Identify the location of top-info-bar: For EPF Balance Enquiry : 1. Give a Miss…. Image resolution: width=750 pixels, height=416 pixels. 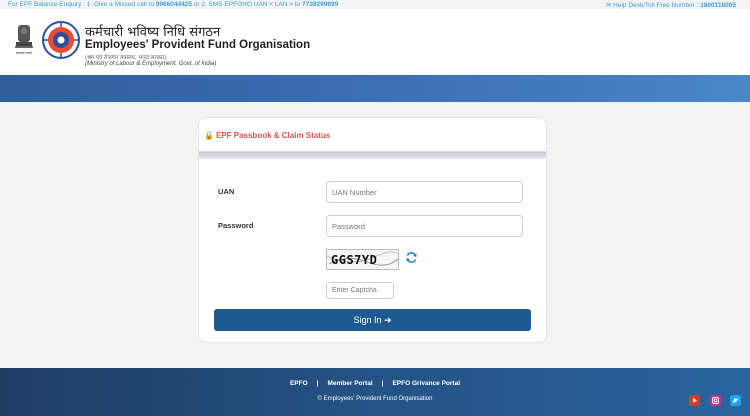
(375, 4).